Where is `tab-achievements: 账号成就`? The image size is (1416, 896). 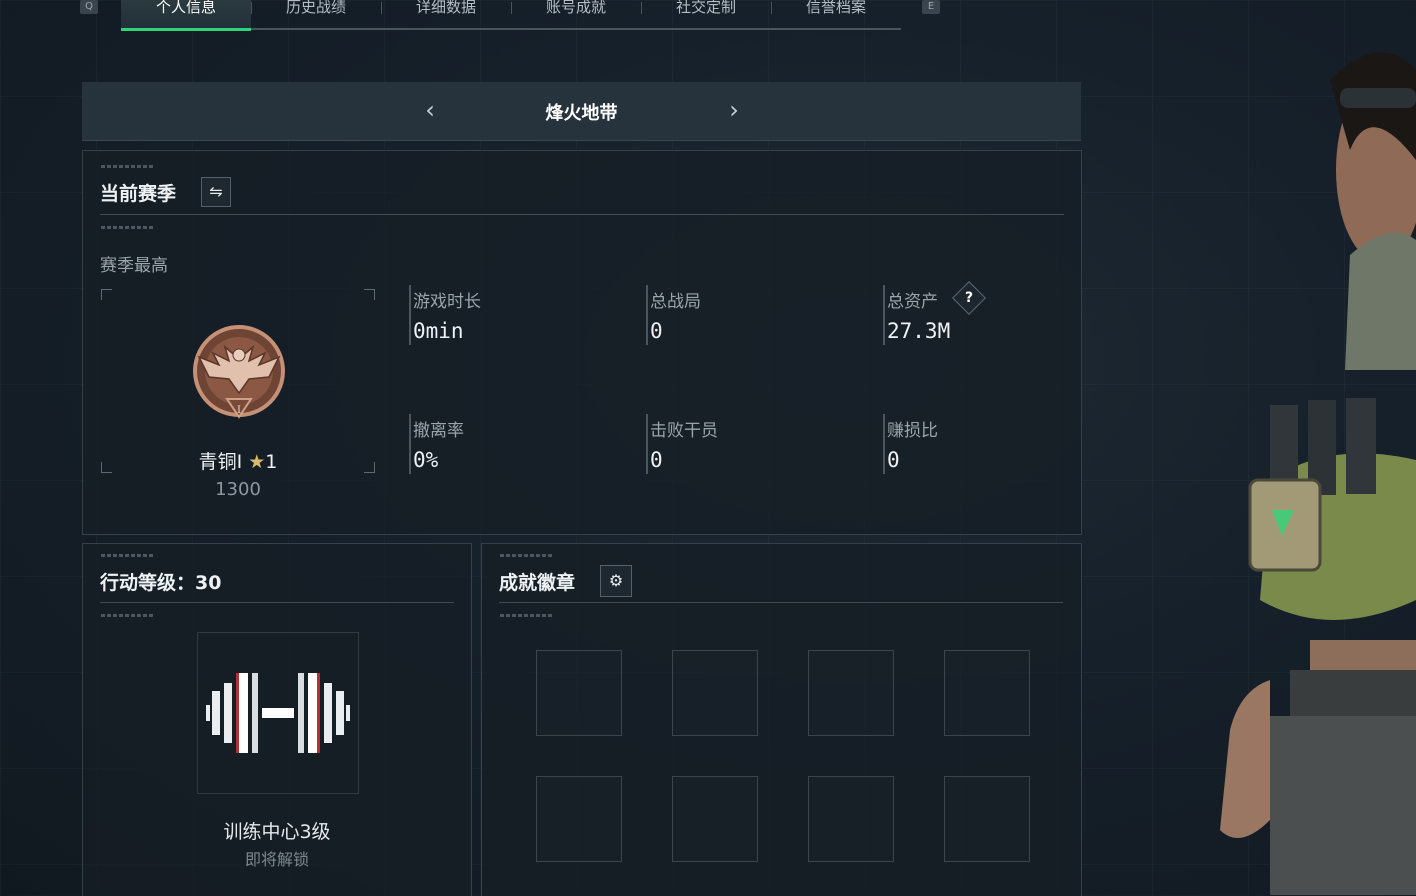
tab-achievements: 账号成就 is located at coordinates (576, 14).